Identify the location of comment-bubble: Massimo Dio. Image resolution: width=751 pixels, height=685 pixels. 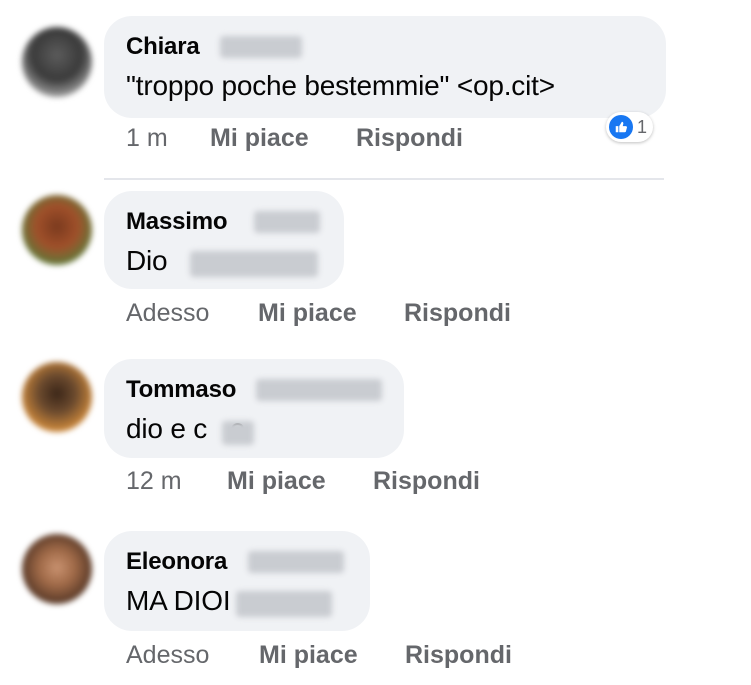
(224, 240).